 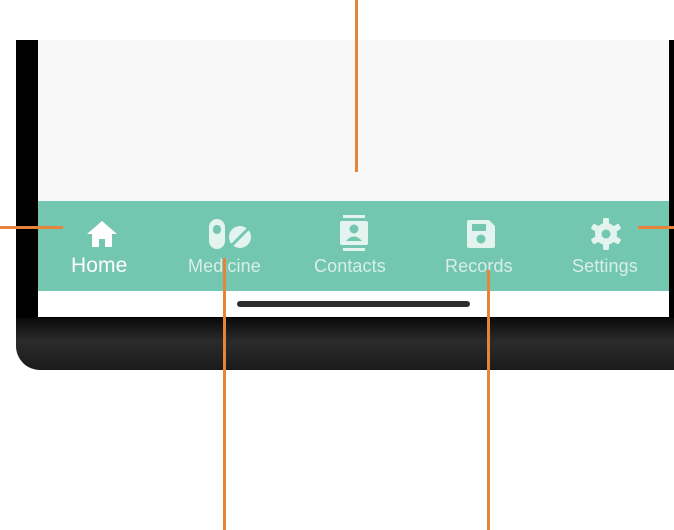 What do you see at coordinates (481, 234) in the screenshot?
I see `save-icon` at bounding box center [481, 234].